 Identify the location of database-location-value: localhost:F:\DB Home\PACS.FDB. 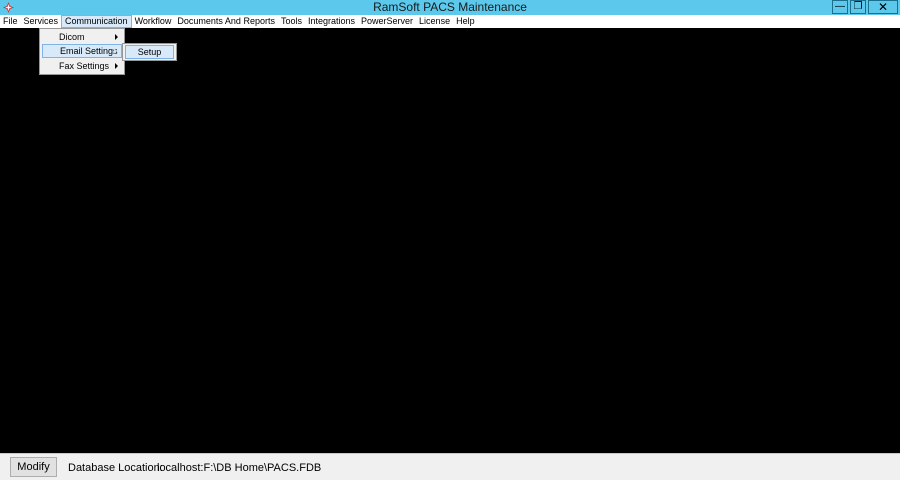
(239, 468).